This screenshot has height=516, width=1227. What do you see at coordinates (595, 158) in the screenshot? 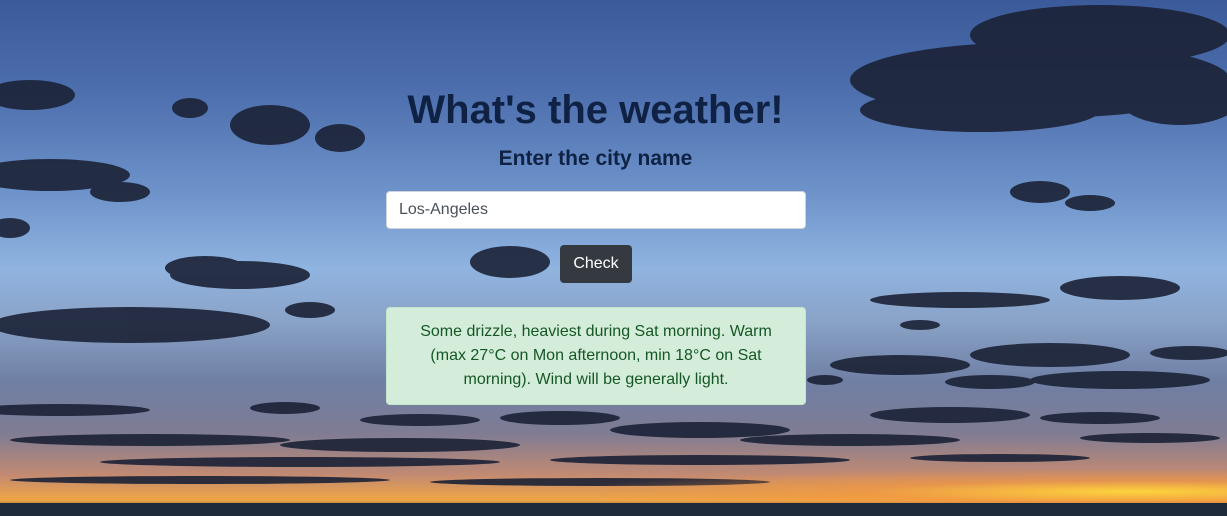
I see `page-subtitle: Enter the city name` at bounding box center [595, 158].